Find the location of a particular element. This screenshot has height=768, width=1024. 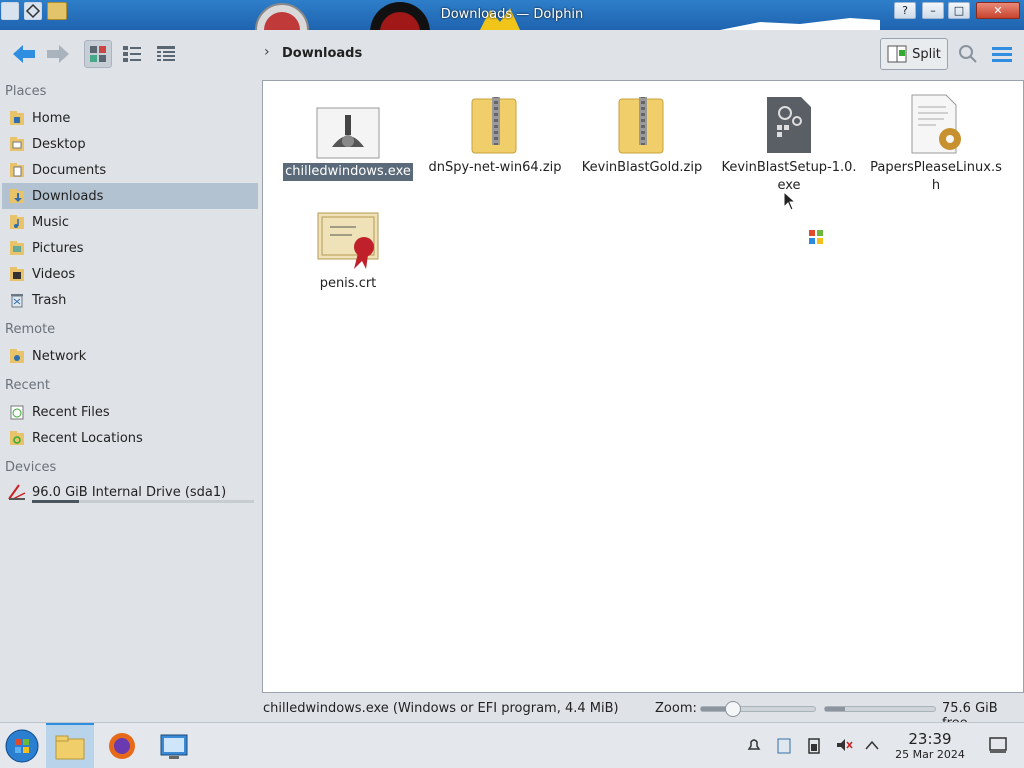

search-icon is located at coordinates (968, 54).